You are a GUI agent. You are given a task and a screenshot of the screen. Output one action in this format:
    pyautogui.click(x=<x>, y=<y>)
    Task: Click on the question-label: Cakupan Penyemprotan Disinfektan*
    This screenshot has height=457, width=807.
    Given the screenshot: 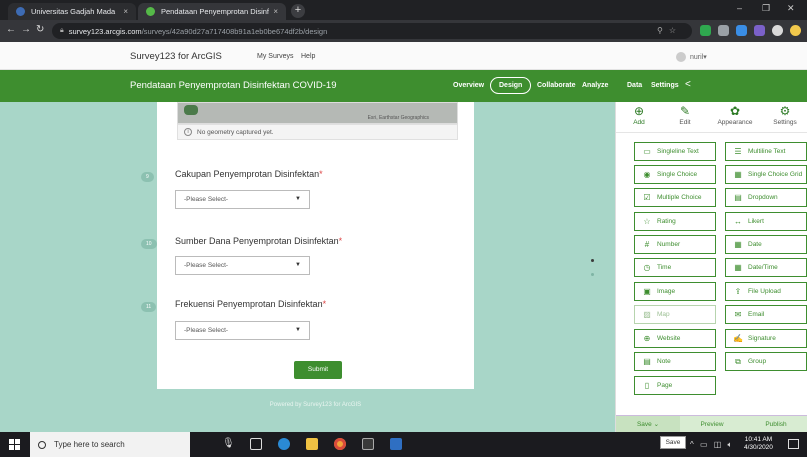 What is the action you would take?
    pyautogui.click(x=249, y=174)
    